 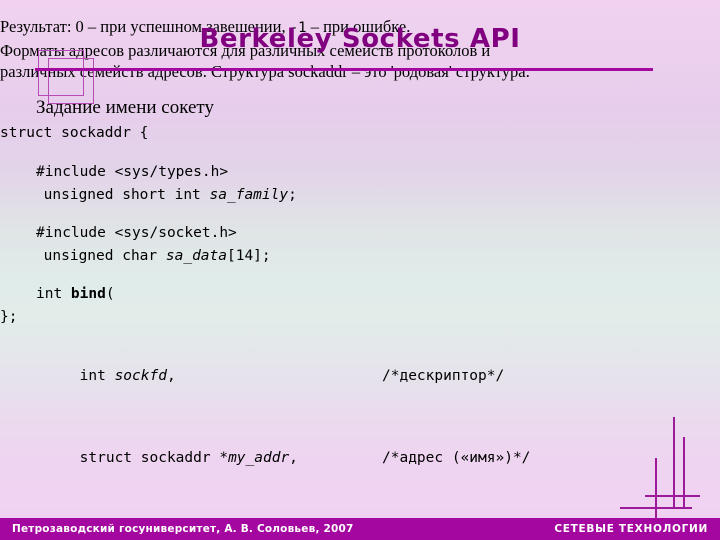 What do you see at coordinates (344, 69) in the screenshot?
I see `title-divider` at bounding box center [344, 69].